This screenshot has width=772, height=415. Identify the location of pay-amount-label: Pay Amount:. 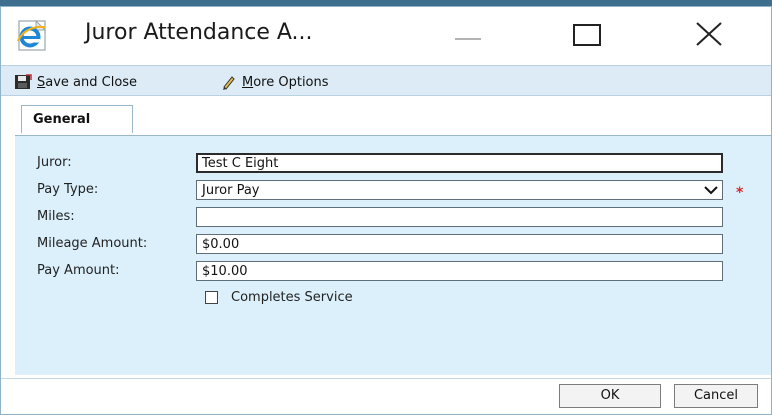
(78, 270).